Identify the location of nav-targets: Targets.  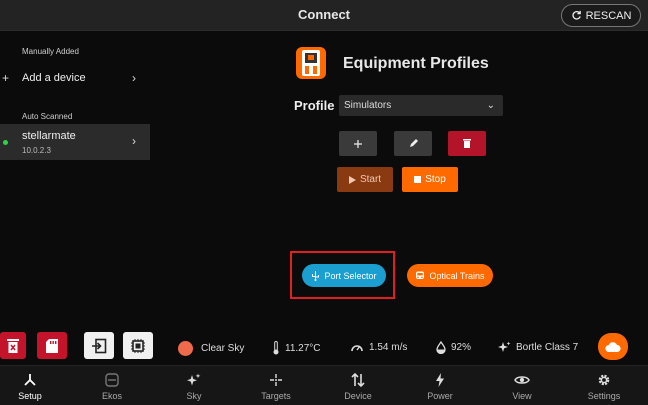
(276, 385).